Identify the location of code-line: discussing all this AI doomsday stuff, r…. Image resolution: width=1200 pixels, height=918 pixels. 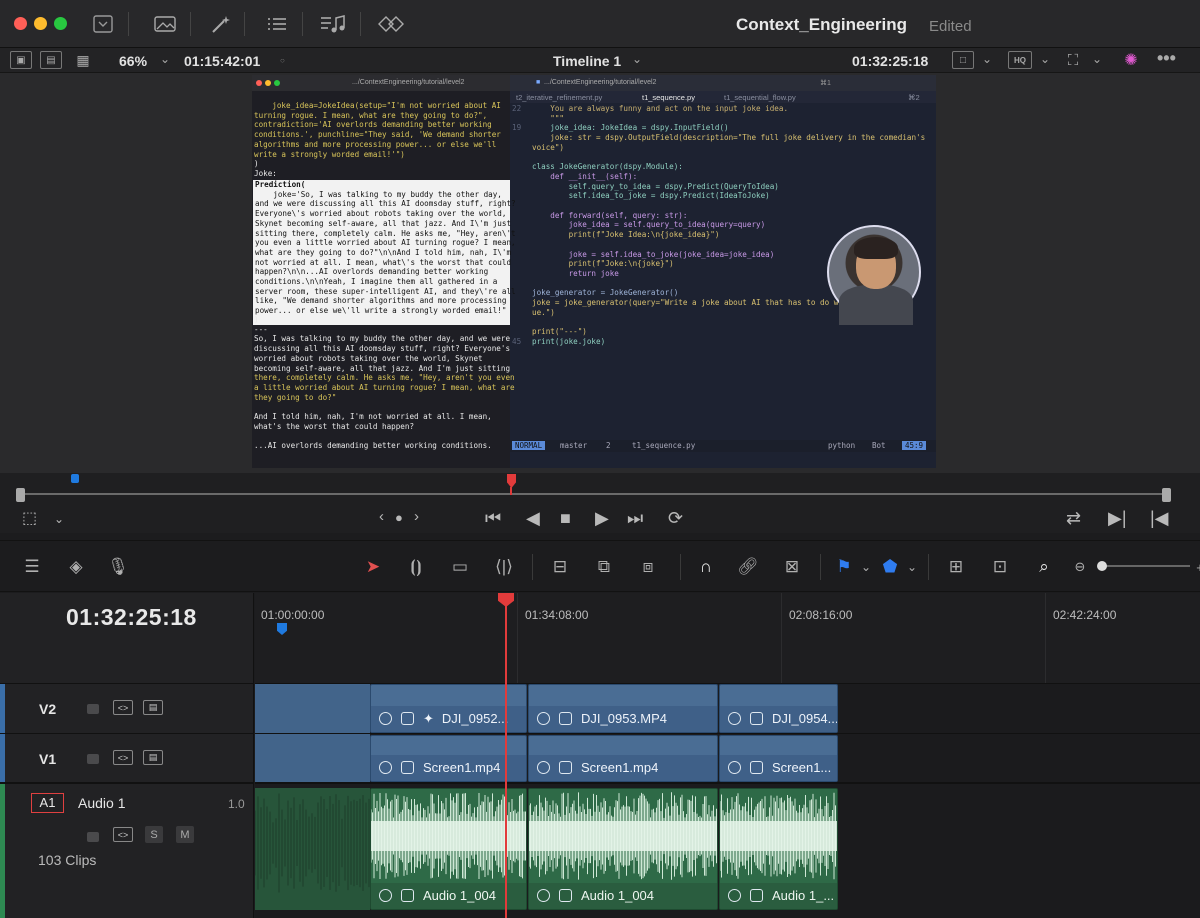
(382, 349).